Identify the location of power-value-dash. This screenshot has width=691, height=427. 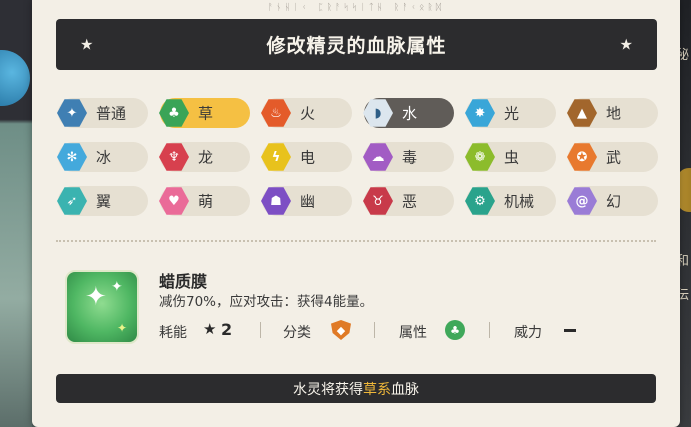
(570, 330).